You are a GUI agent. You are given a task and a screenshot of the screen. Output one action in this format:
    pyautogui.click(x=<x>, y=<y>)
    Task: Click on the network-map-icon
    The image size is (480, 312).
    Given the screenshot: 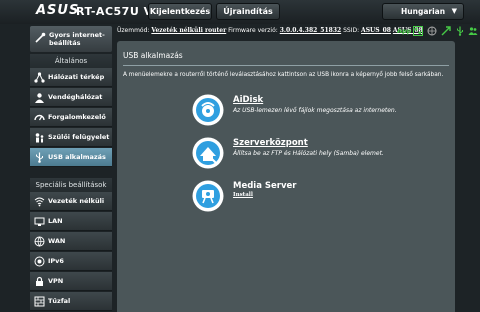 What is the action you would take?
    pyautogui.click(x=39, y=77)
    